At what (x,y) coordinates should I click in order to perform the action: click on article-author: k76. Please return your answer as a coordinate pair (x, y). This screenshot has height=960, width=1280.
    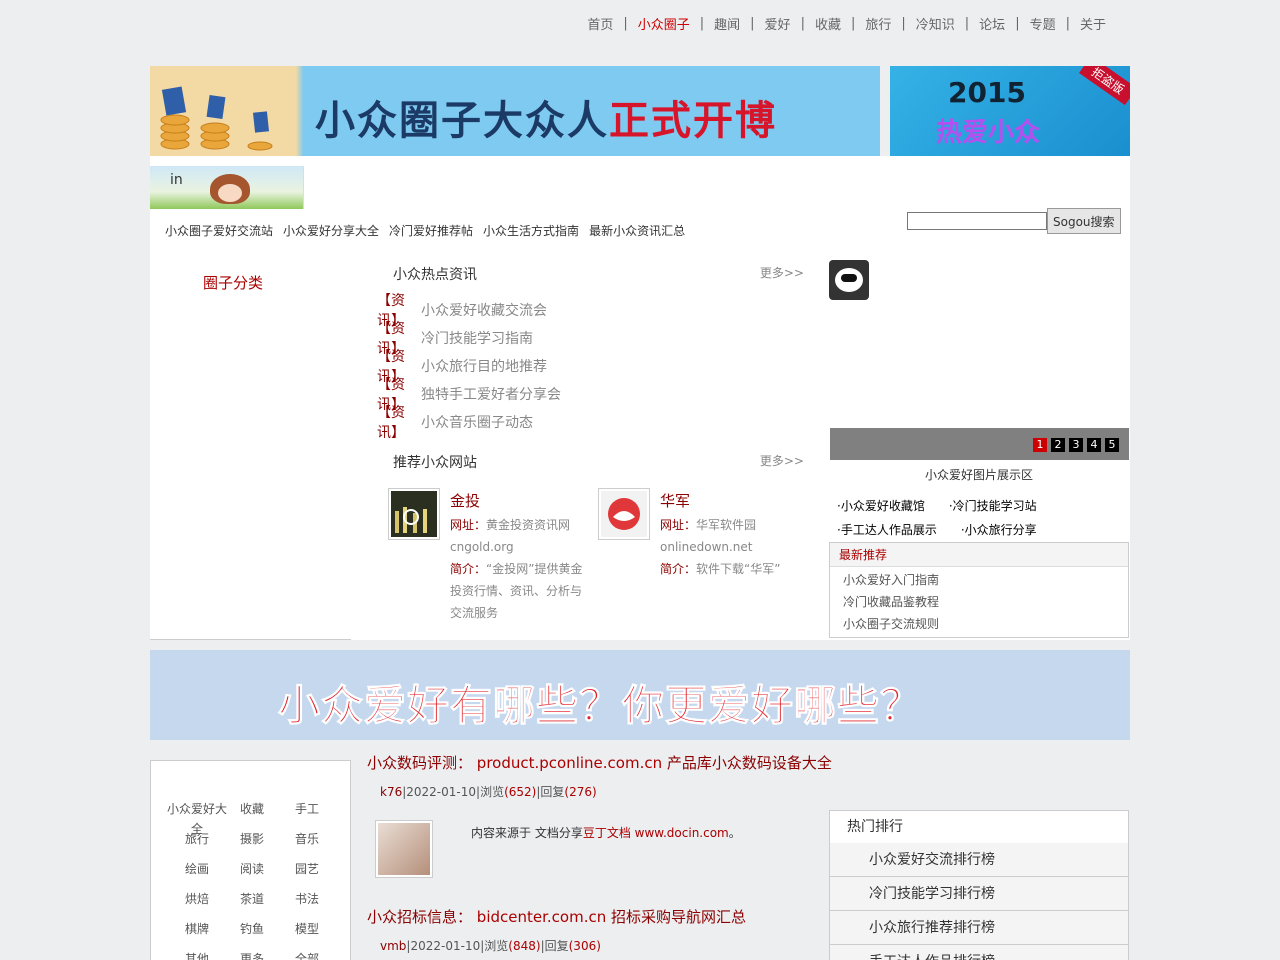
    Looking at the image, I should click on (391, 792).